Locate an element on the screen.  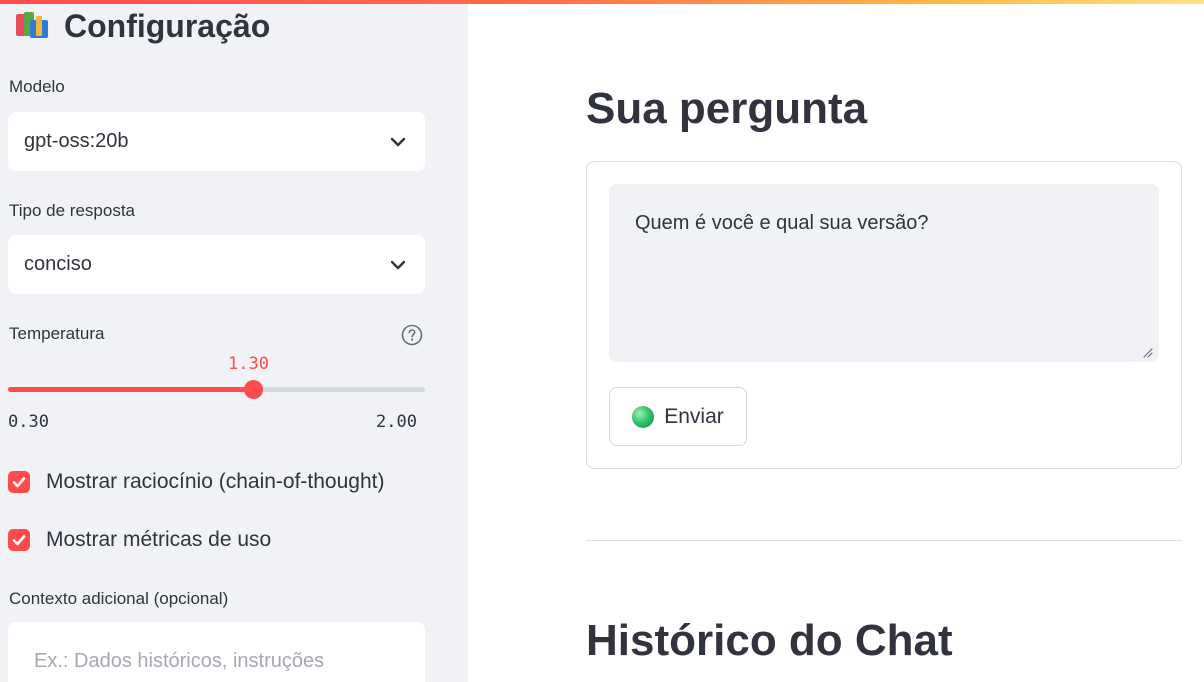
show-reasoning-label: Mostrar raciocínio (chain-of-thought) is located at coordinates (215, 481).